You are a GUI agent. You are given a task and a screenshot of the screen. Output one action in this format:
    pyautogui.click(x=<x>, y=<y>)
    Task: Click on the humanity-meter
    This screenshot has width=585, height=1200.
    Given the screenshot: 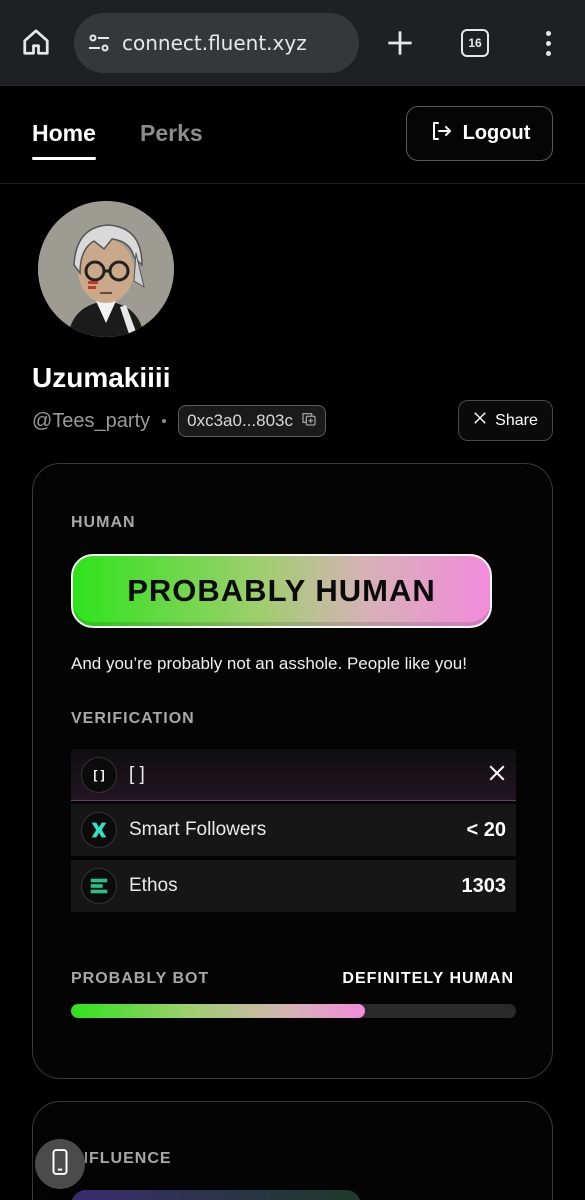 What is the action you would take?
    pyautogui.click(x=293, y=1011)
    